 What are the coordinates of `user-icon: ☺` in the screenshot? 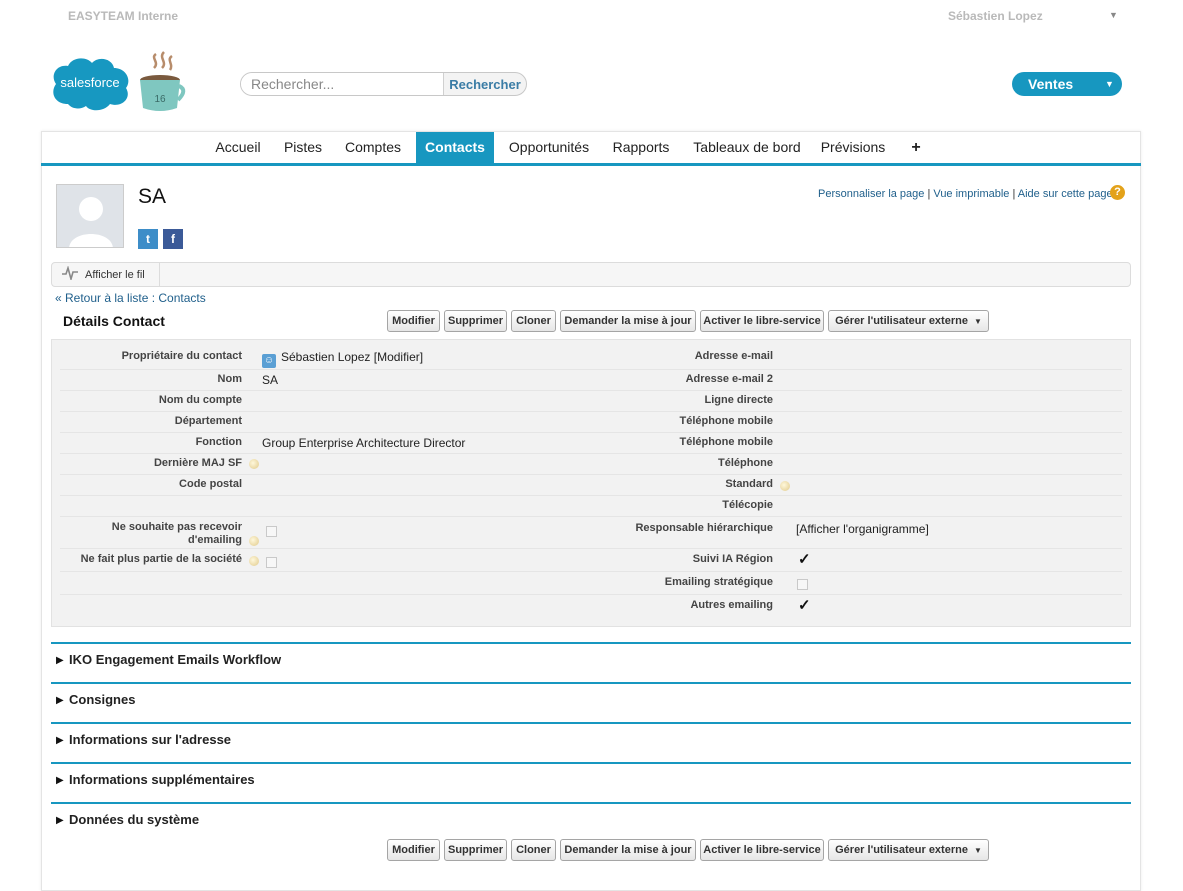 It's located at (269, 361).